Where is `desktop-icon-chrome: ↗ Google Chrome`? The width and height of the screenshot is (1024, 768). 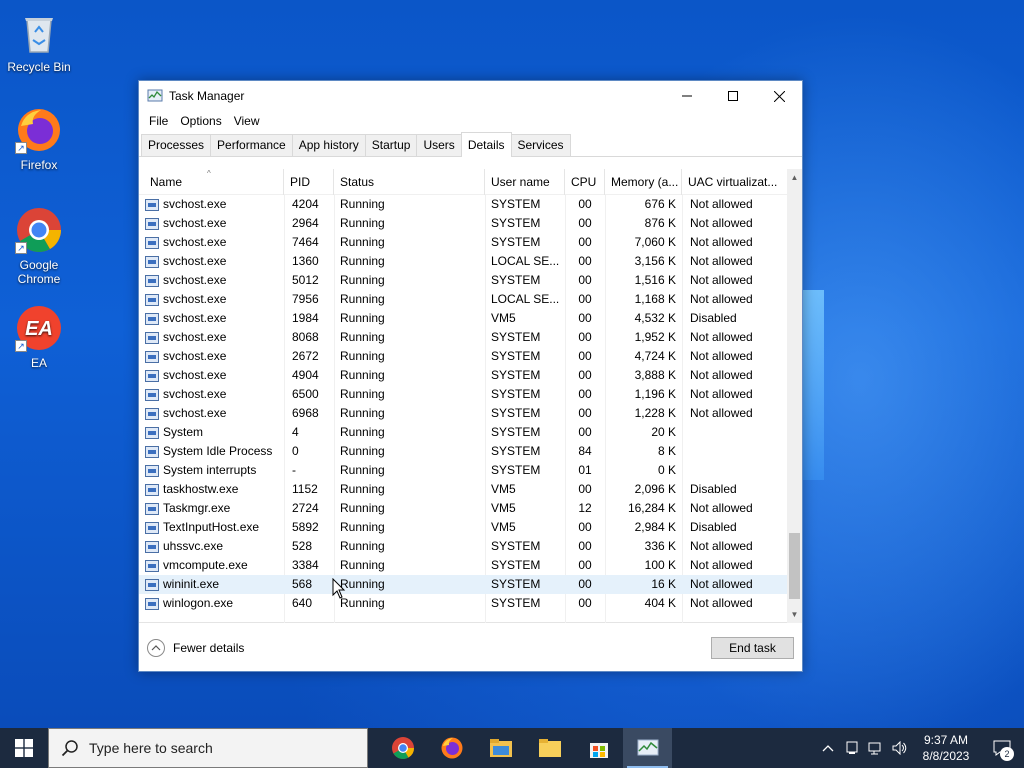
desktop-icon-chrome: ↗ Google Chrome is located at coordinates (39, 246).